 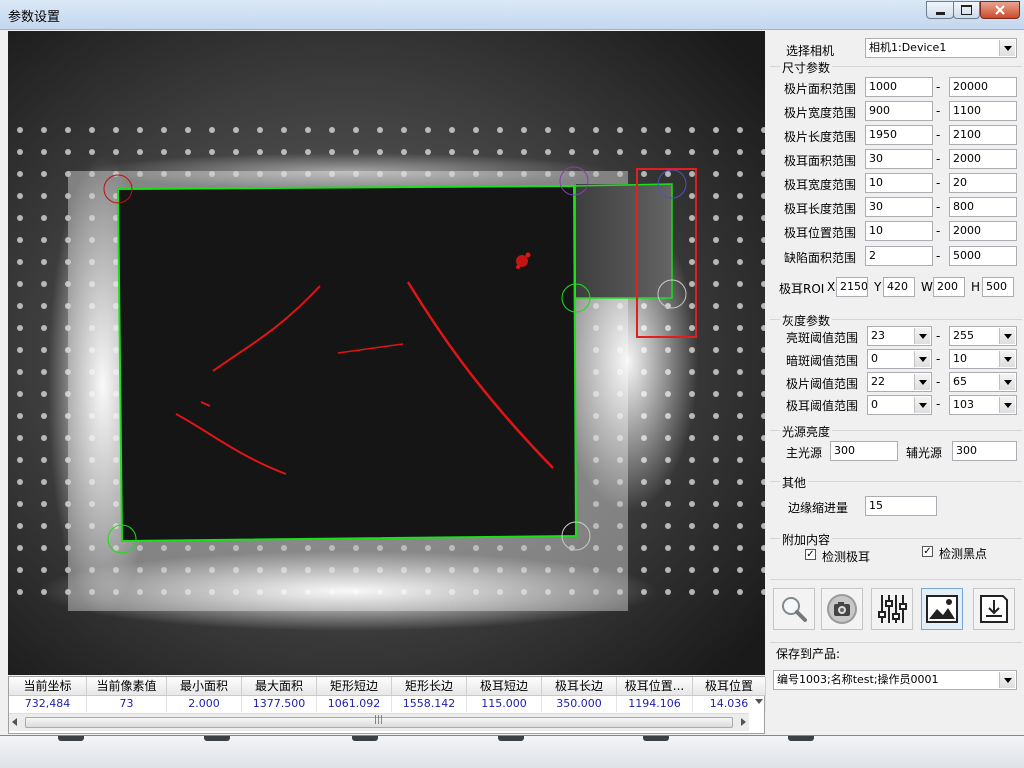 What do you see at coordinates (983, 231) in the screenshot?
I see `tab-position-max-input: 2000` at bounding box center [983, 231].